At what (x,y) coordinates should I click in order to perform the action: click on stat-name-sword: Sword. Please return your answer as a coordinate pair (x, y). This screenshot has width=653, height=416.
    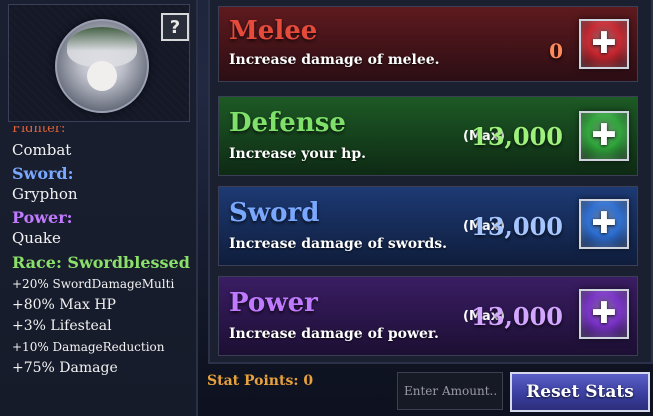
    Looking at the image, I should click on (274, 213).